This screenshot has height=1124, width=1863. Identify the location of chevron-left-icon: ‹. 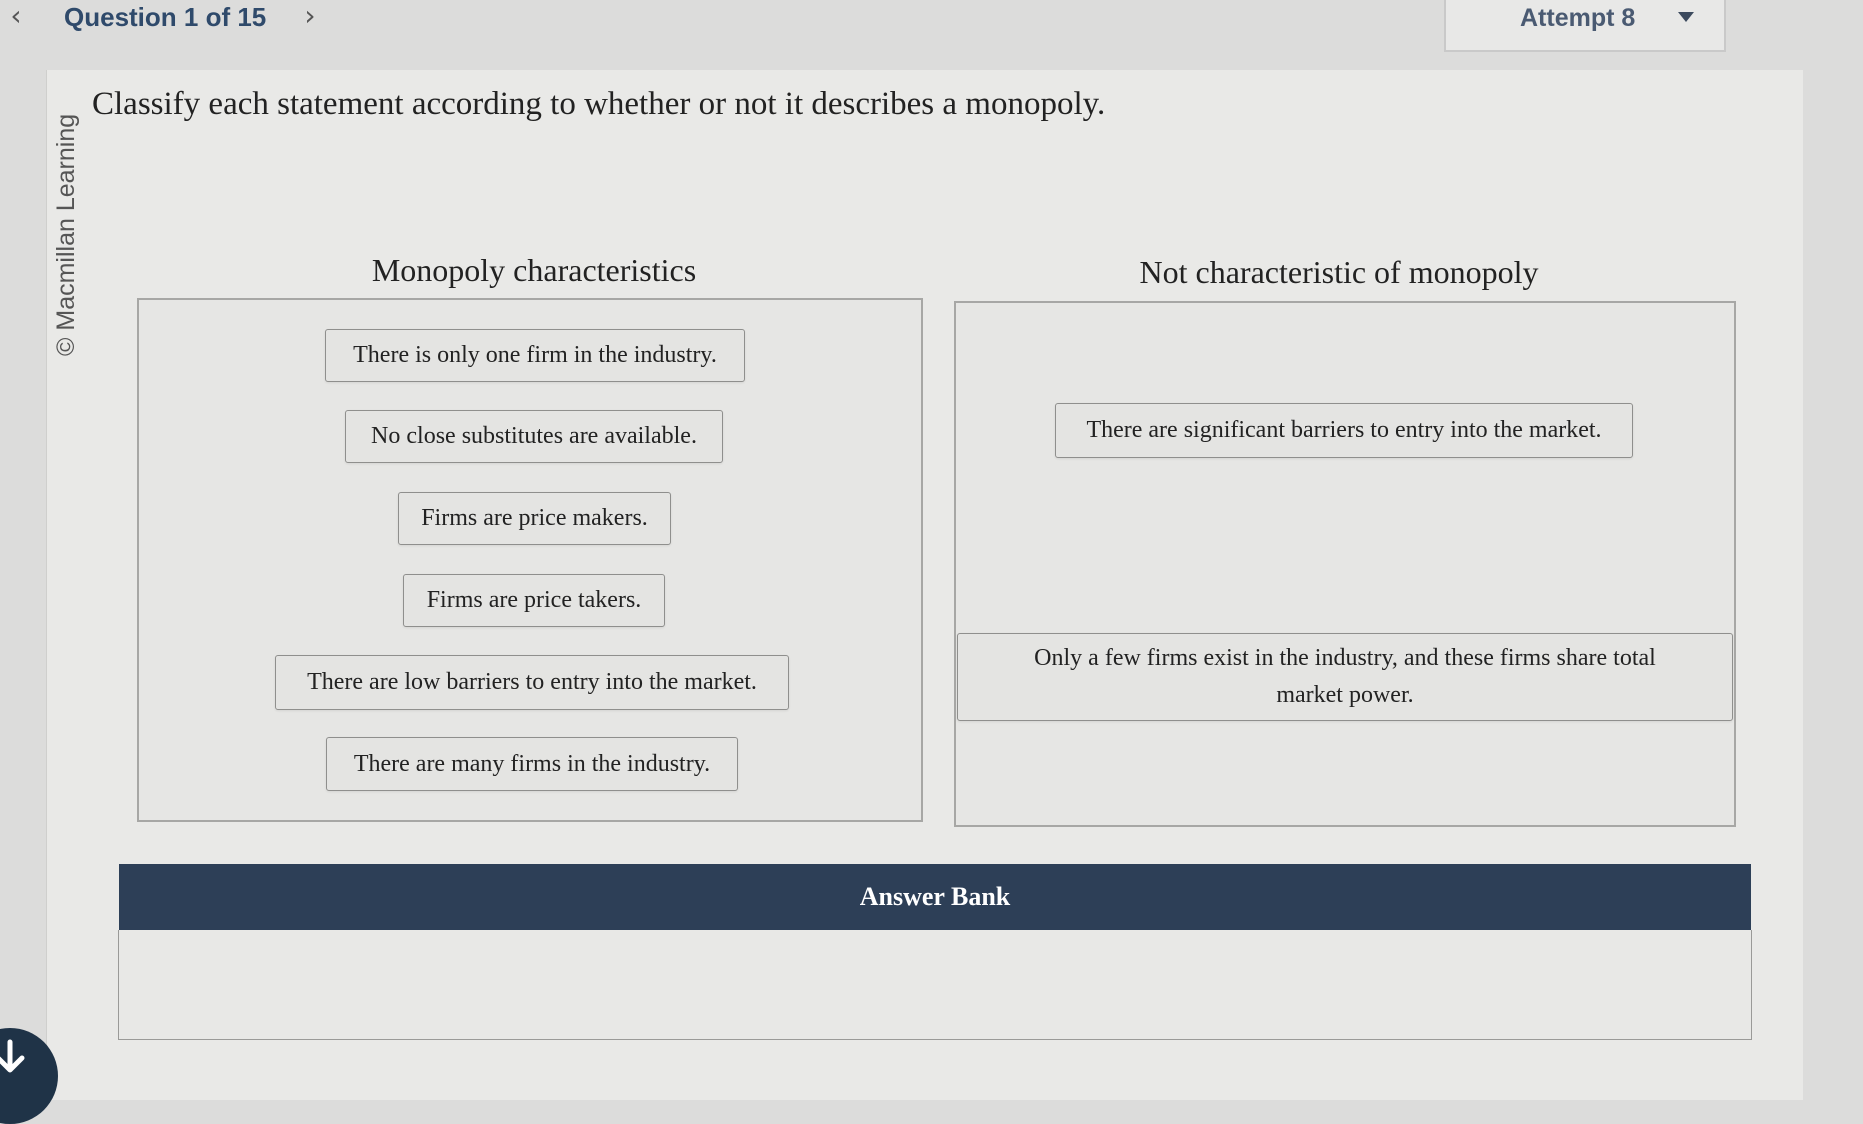
(16, 20).